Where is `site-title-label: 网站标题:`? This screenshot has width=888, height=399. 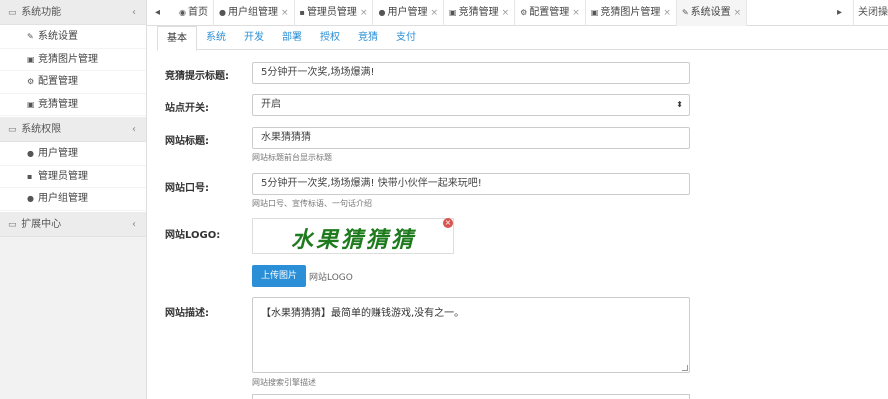 site-title-label: 网站标题: is located at coordinates (187, 141).